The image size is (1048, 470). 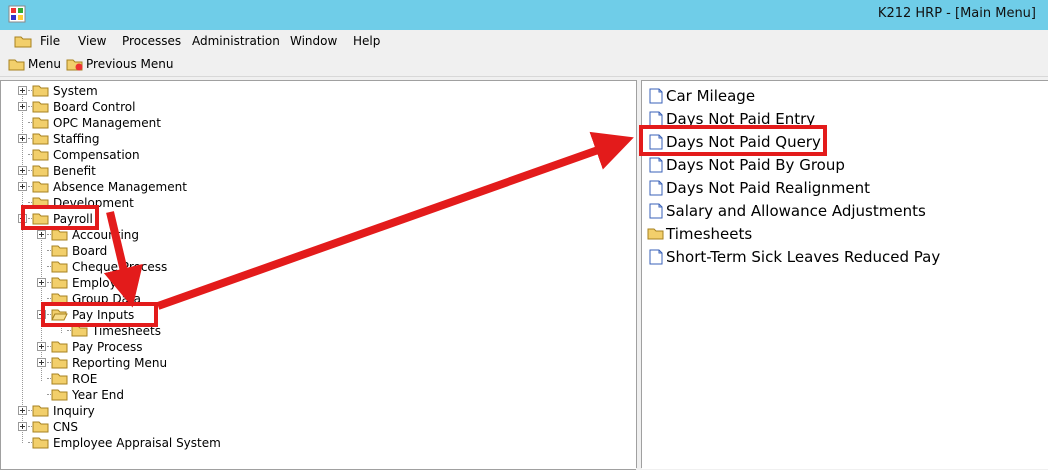 I want to click on highlight-days-not-paid-query, so click(x=733, y=140).